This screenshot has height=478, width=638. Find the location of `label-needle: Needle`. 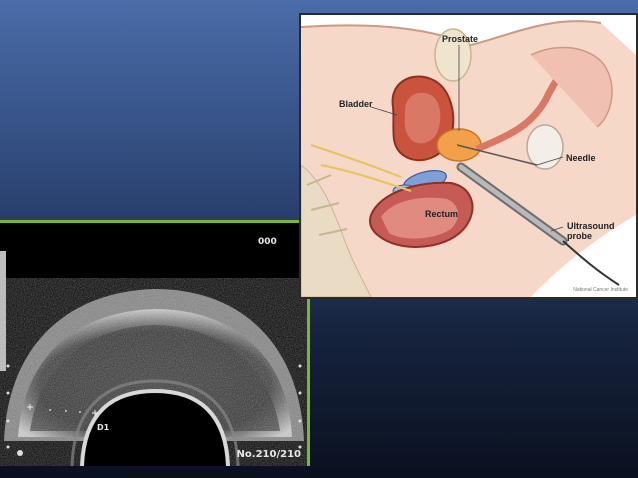

label-needle: Needle is located at coordinates (581, 158).